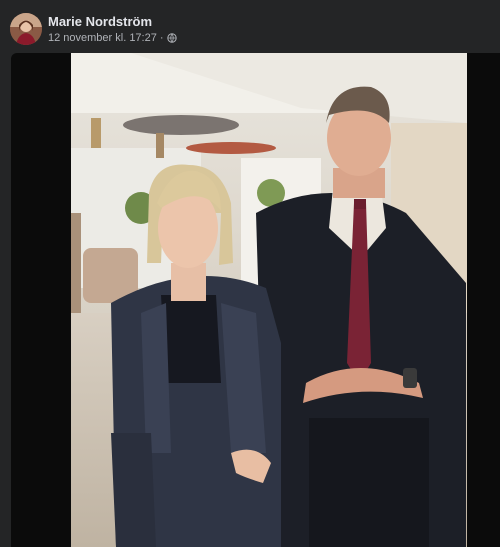 This screenshot has width=500, height=547. I want to click on post-header: Marie Nordström 12 november kl. 17:27 ·, so click(250, 26).